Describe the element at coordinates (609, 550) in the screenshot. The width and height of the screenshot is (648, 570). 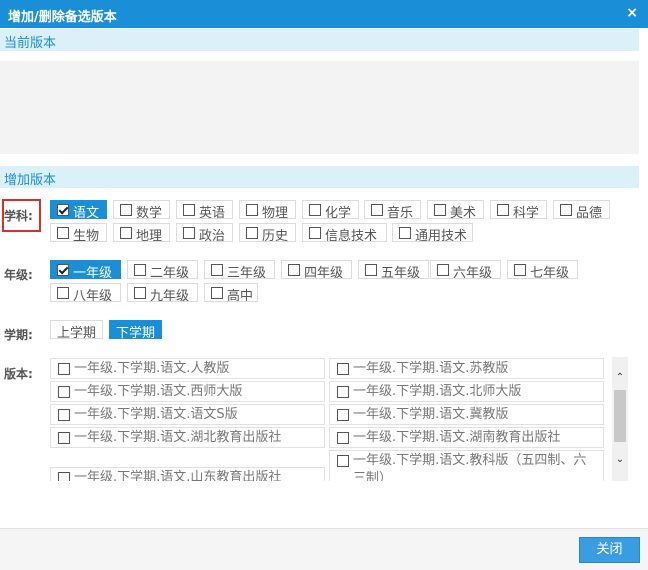
I see `close-button: 关闭` at that location.